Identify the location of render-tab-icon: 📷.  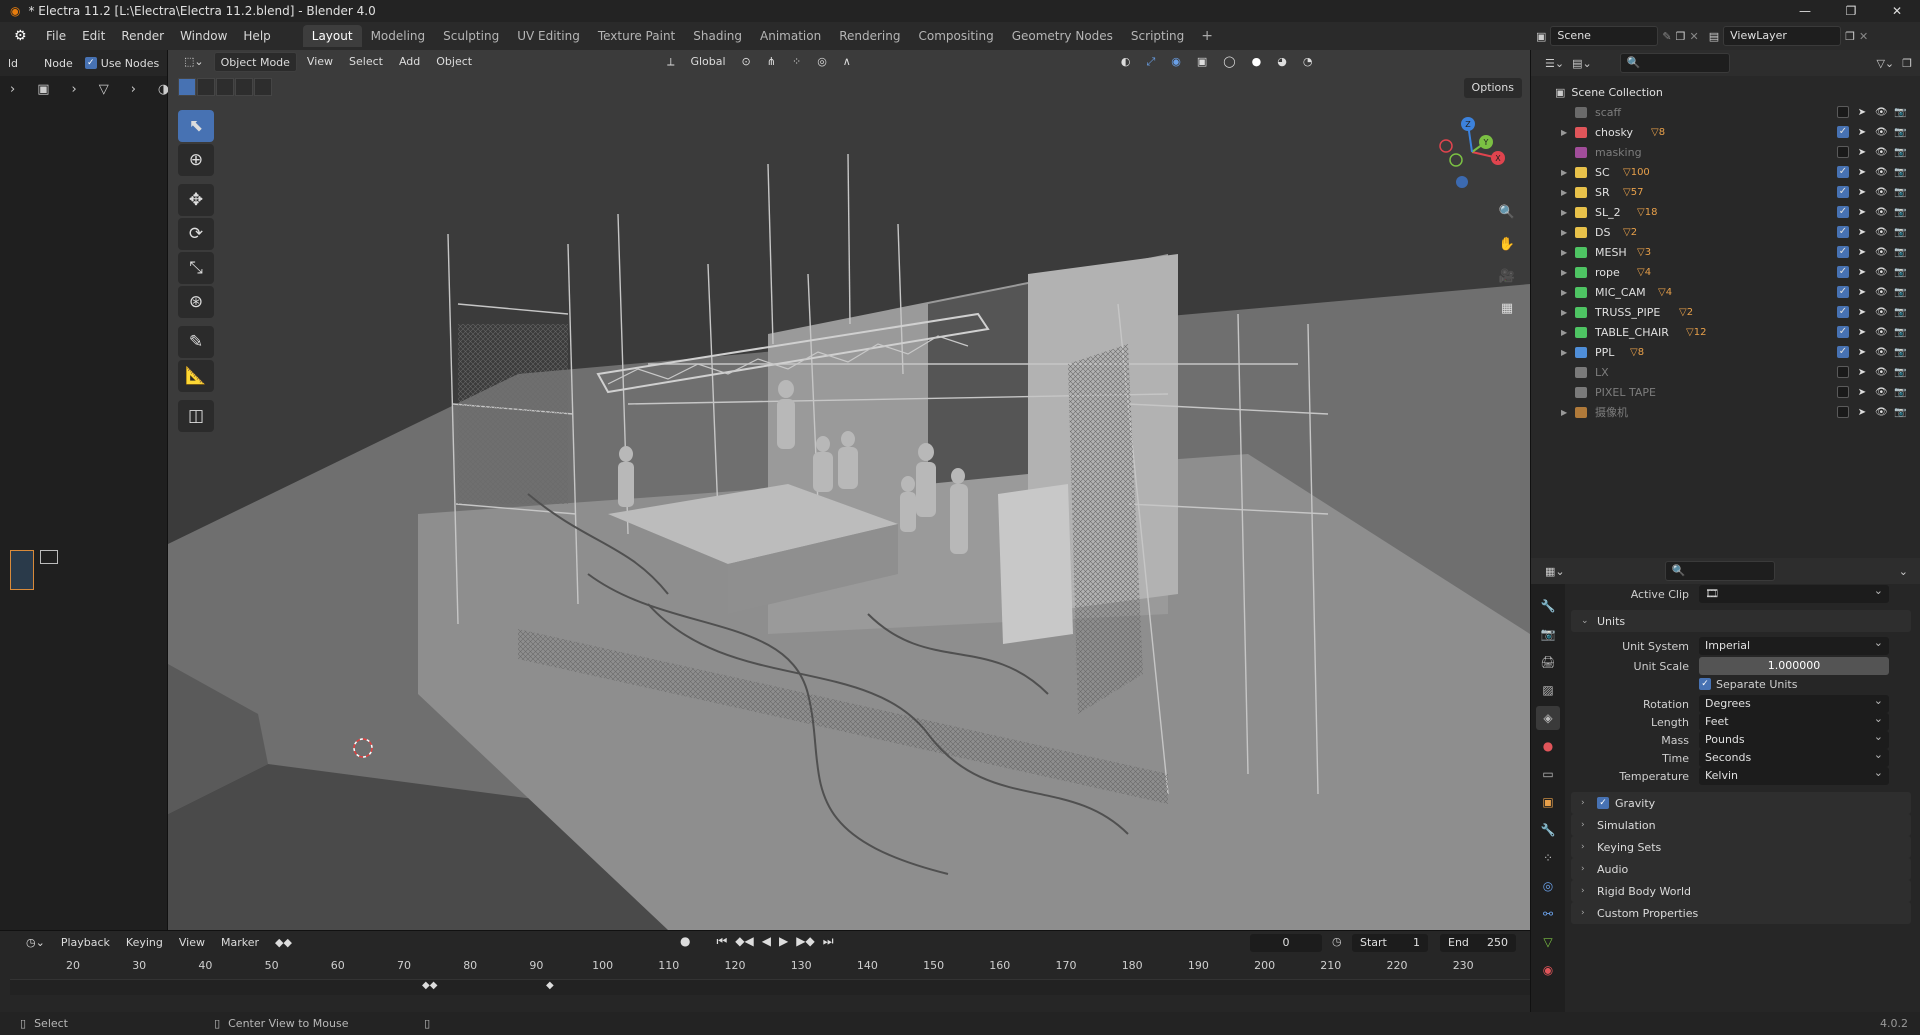
(1548, 634).